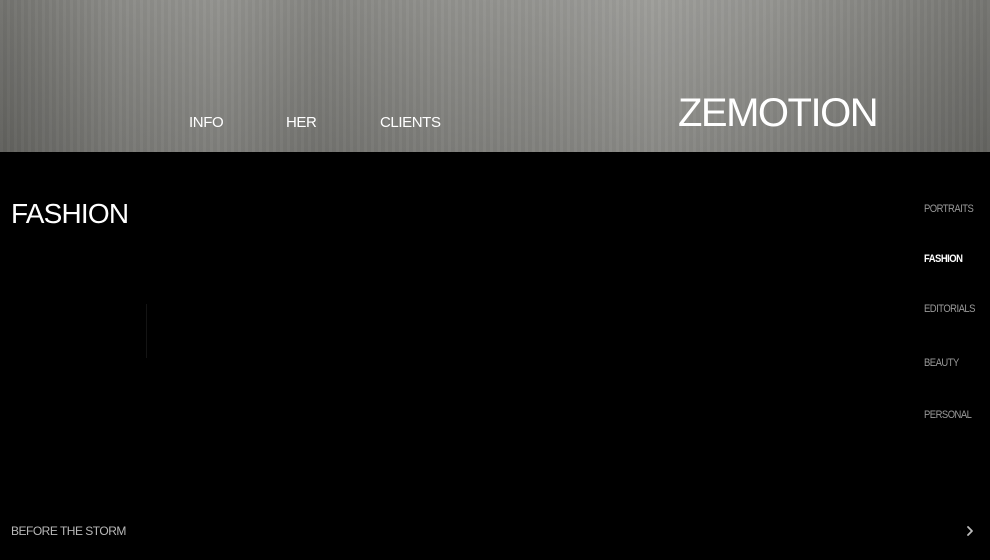 Image resolution: width=990 pixels, height=560 pixels. I want to click on chevron-right-icon, so click(970, 531).